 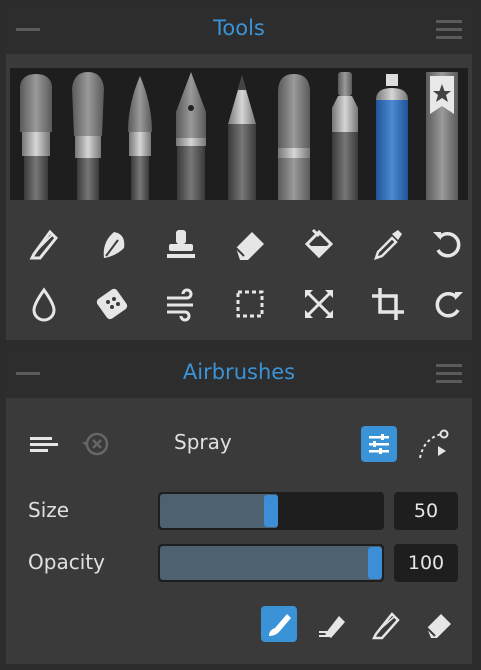 What do you see at coordinates (140, 138) in the screenshot?
I see `fine-brush-icon` at bounding box center [140, 138].